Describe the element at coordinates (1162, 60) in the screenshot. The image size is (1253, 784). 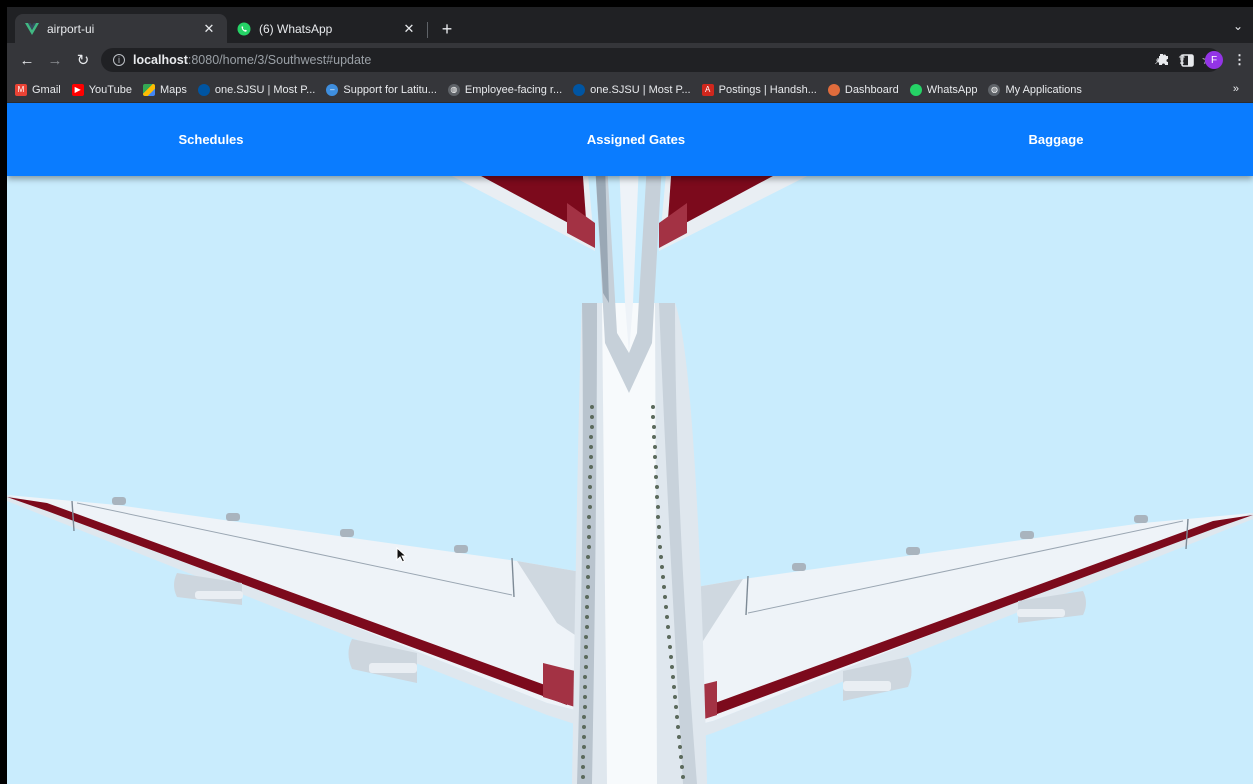
I see `extensions-icon` at that location.